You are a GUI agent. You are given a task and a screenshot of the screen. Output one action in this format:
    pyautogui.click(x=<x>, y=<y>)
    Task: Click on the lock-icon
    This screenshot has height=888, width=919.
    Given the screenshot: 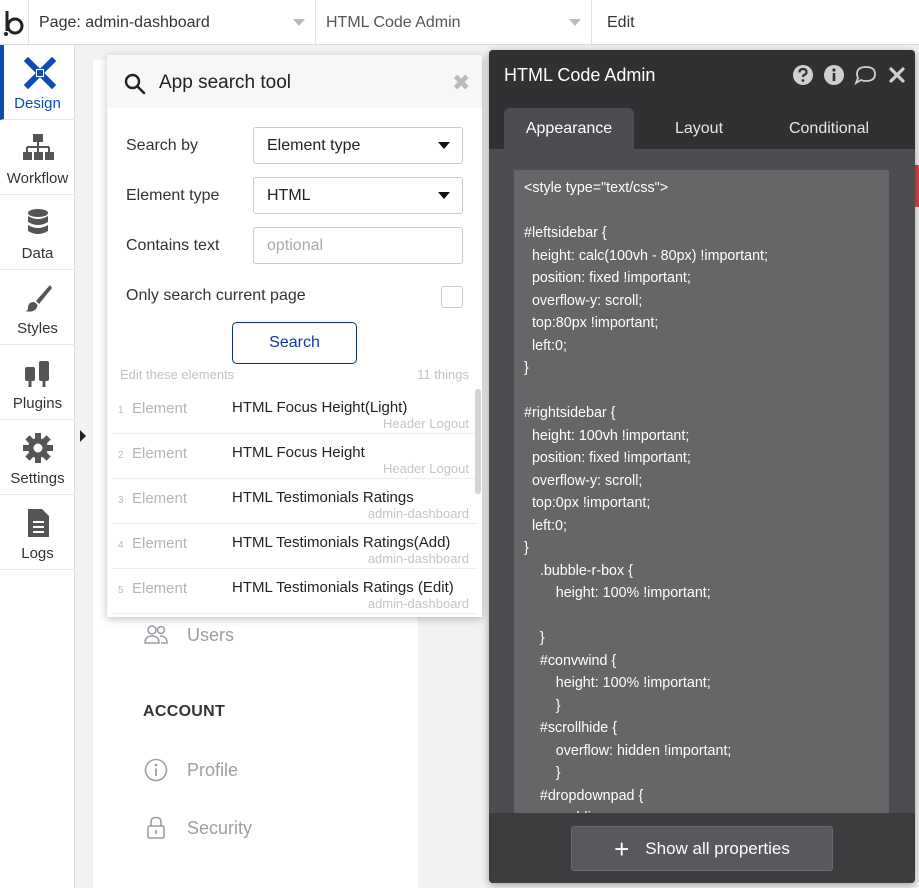 What is the action you would take?
    pyautogui.click(x=156, y=827)
    